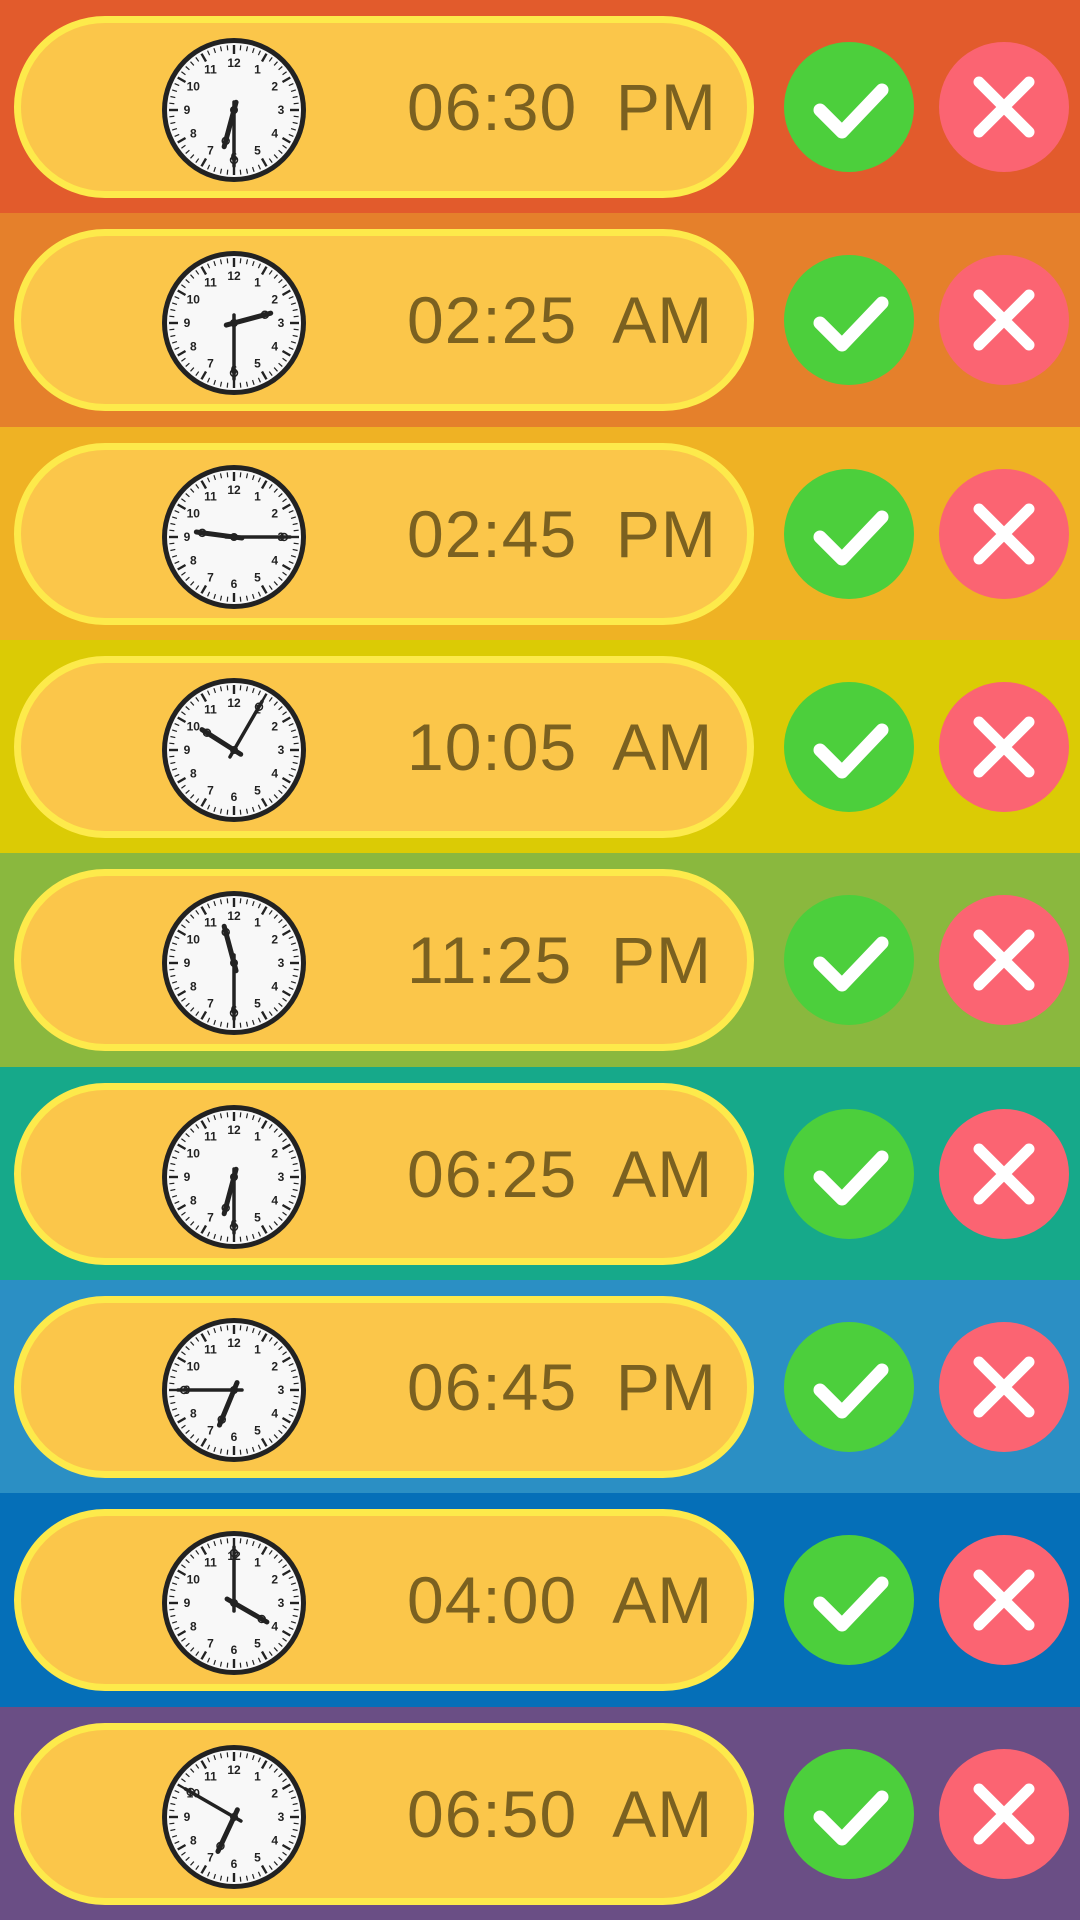  Describe the element at coordinates (384, 107) in the screenshot. I see `alarm-time-pill: 123456789101112 06:30 PM` at that location.